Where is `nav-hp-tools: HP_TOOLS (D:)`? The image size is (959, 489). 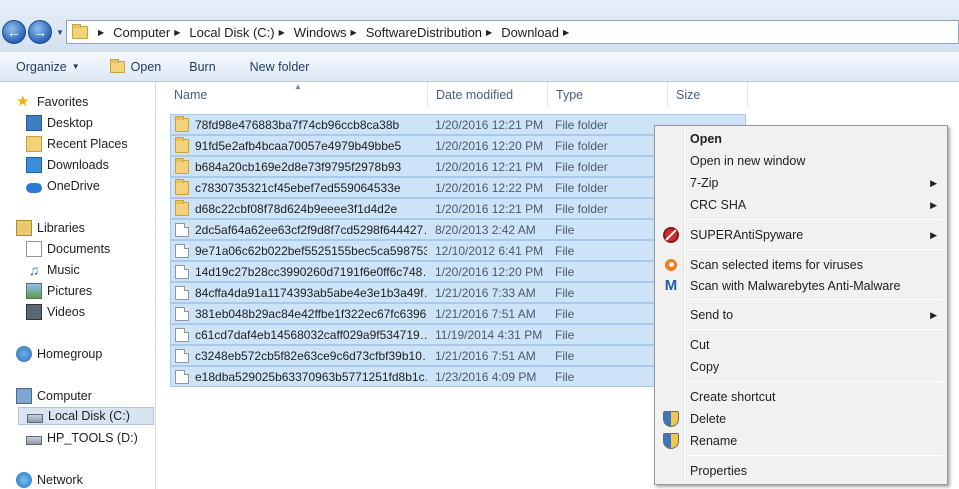
nav-hp-tools: HP_TOOLS (D:) is located at coordinates (82, 438).